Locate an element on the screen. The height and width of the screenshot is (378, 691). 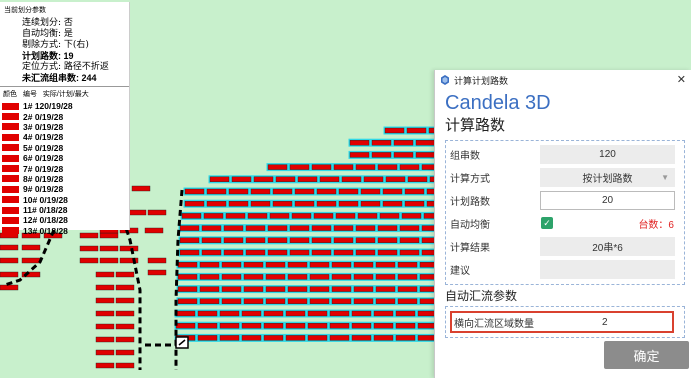
plan-label: 计划路数 is located at coordinates (470, 202).